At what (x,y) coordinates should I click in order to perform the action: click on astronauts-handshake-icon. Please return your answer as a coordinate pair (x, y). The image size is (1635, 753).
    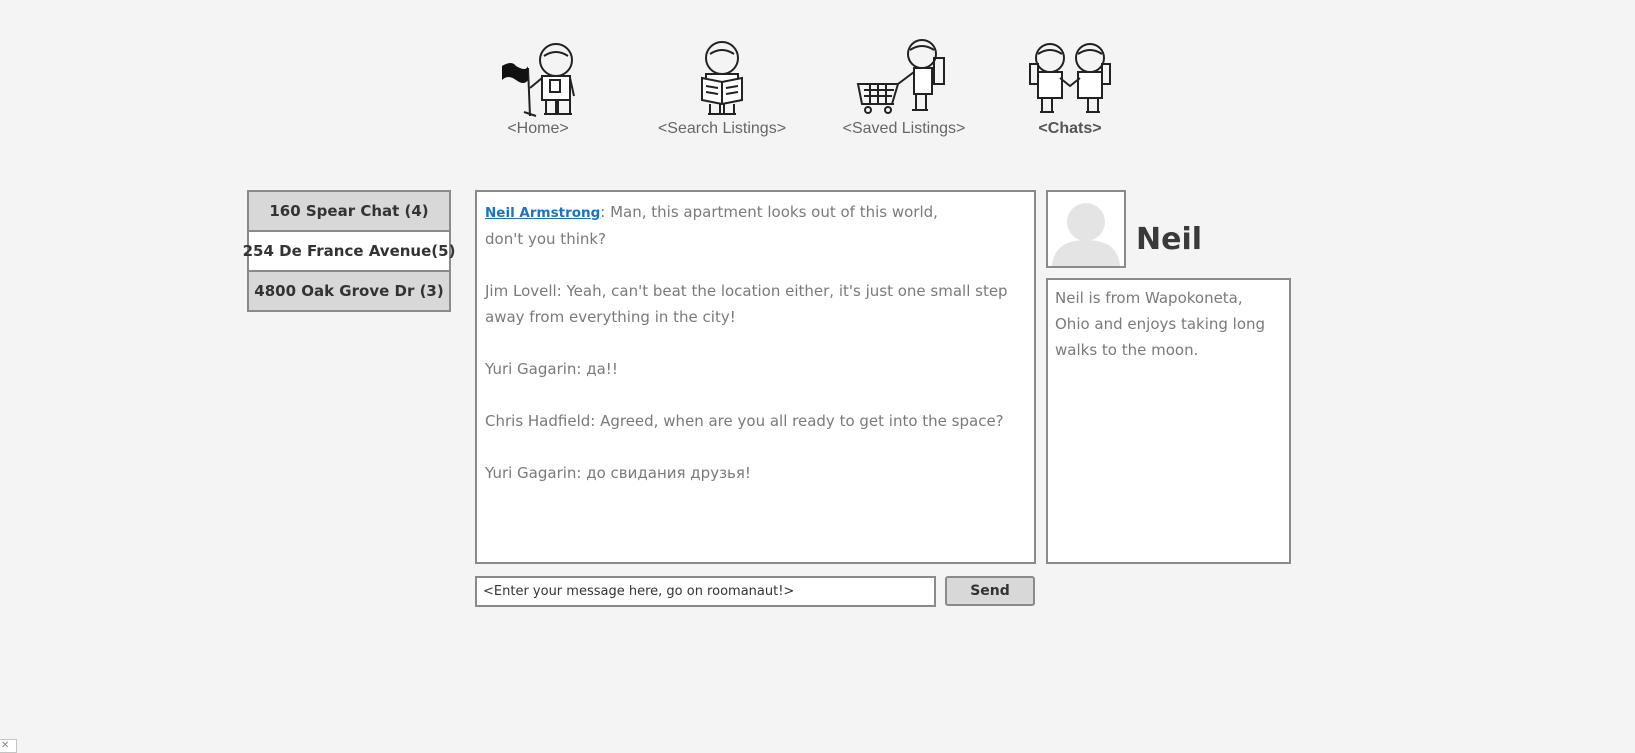
    Looking at the image, I should click on (1070, 78).